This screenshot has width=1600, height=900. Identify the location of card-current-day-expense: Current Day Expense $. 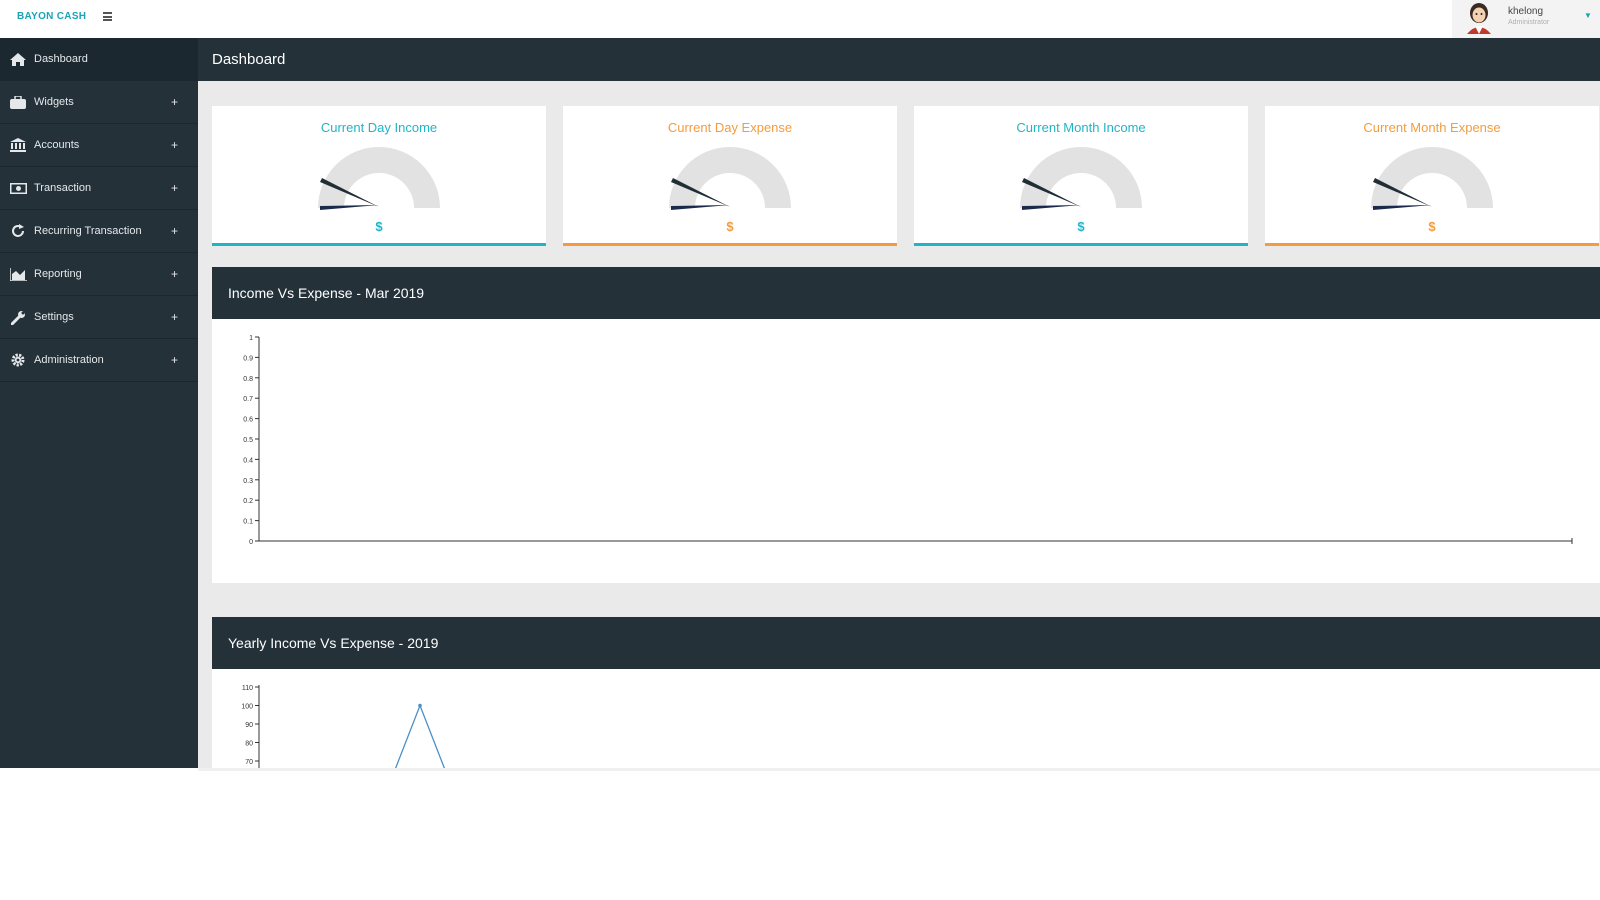
(730, 176).